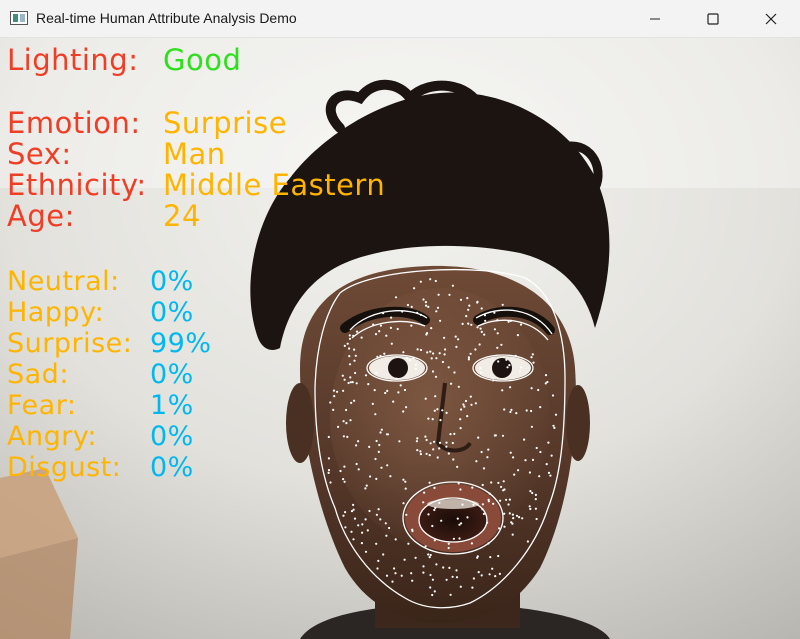 The height and width of the screenshot is (639, 800). I want to click on age-label: Age:, so click(41, 216).